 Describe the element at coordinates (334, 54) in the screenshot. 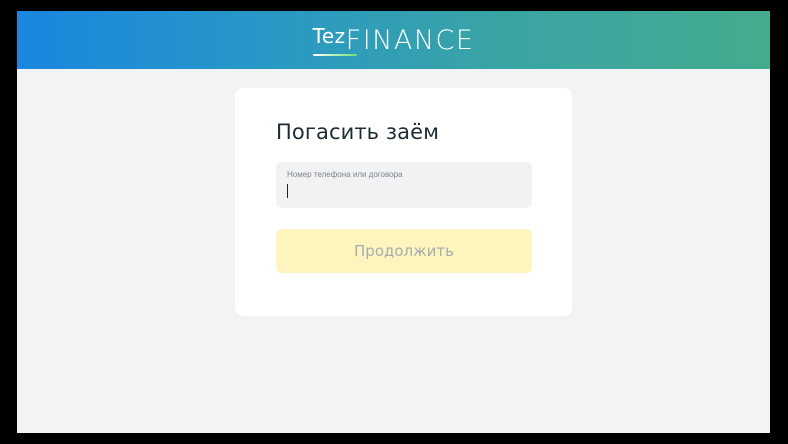

I see `logo-underline-mark` at that location.